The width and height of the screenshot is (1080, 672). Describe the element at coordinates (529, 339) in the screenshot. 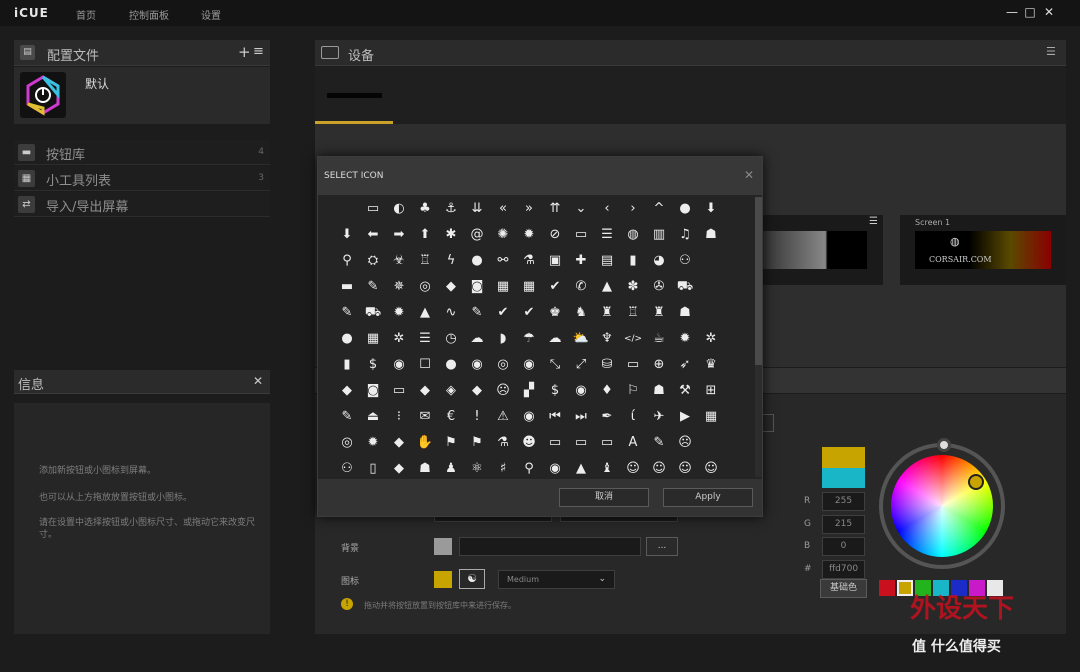

I see `icon-option: ☂` at that location.